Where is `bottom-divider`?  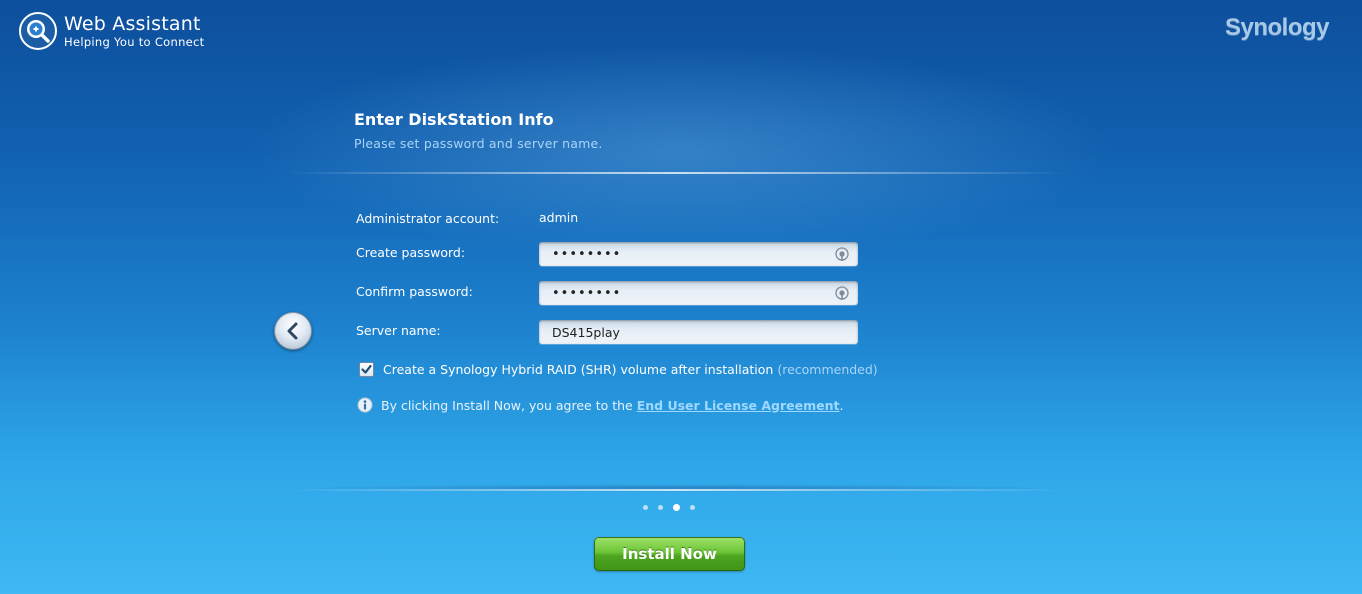
bottom-divider is located at coordinates (676, 490).